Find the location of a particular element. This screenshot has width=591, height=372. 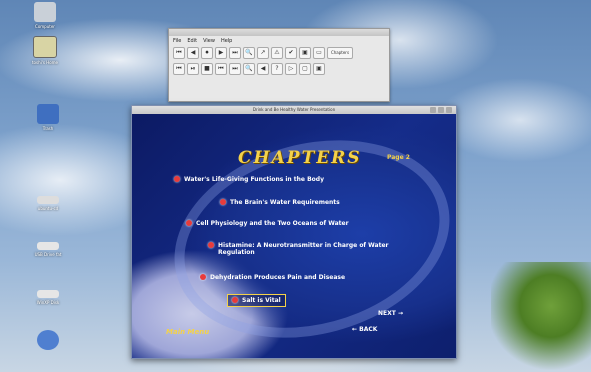

menu-help: Help is located at coordinates (226, 41).